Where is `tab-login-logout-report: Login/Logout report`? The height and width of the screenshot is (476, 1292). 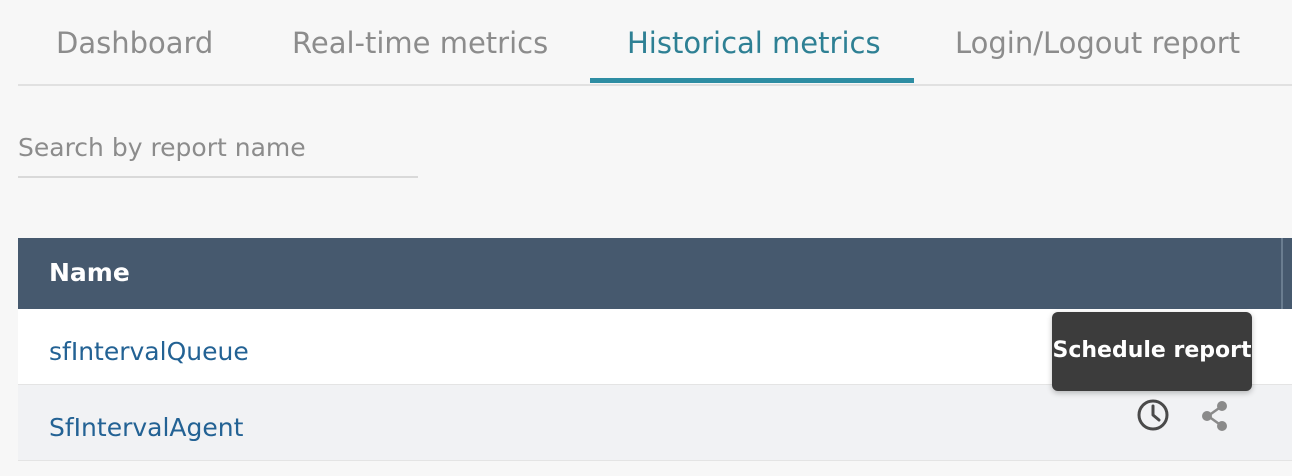
tab-login-logout-report: Login/Logout report is located at coordinates (1097, 43).